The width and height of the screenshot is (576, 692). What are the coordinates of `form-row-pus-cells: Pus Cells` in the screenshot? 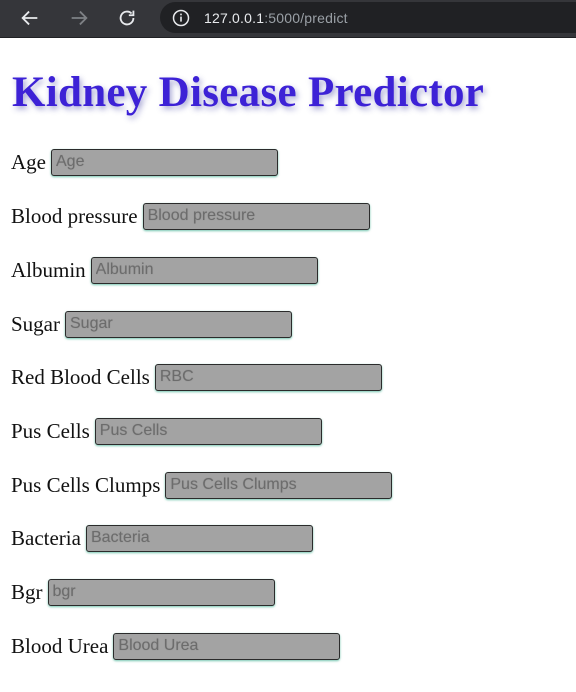 It's located at (166, 431).